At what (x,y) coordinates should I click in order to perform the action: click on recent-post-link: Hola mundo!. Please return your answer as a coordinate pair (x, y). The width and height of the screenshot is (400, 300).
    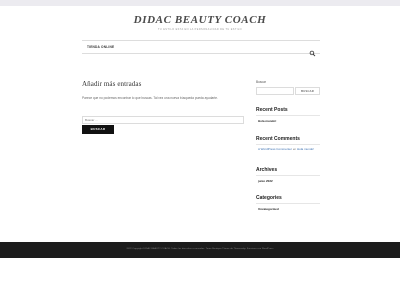
    Looking at the image, I should click on (267, 121).